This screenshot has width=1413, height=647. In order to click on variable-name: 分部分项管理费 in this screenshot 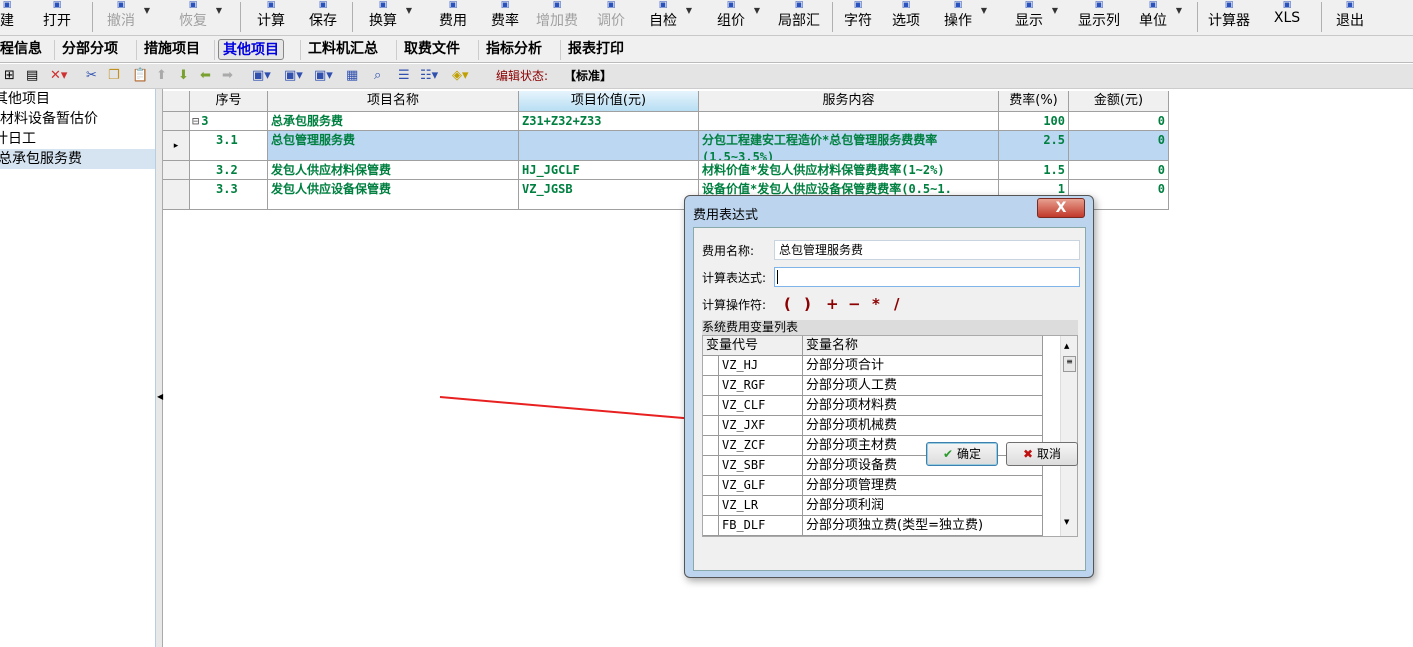, I will do `click(923, 486)`.